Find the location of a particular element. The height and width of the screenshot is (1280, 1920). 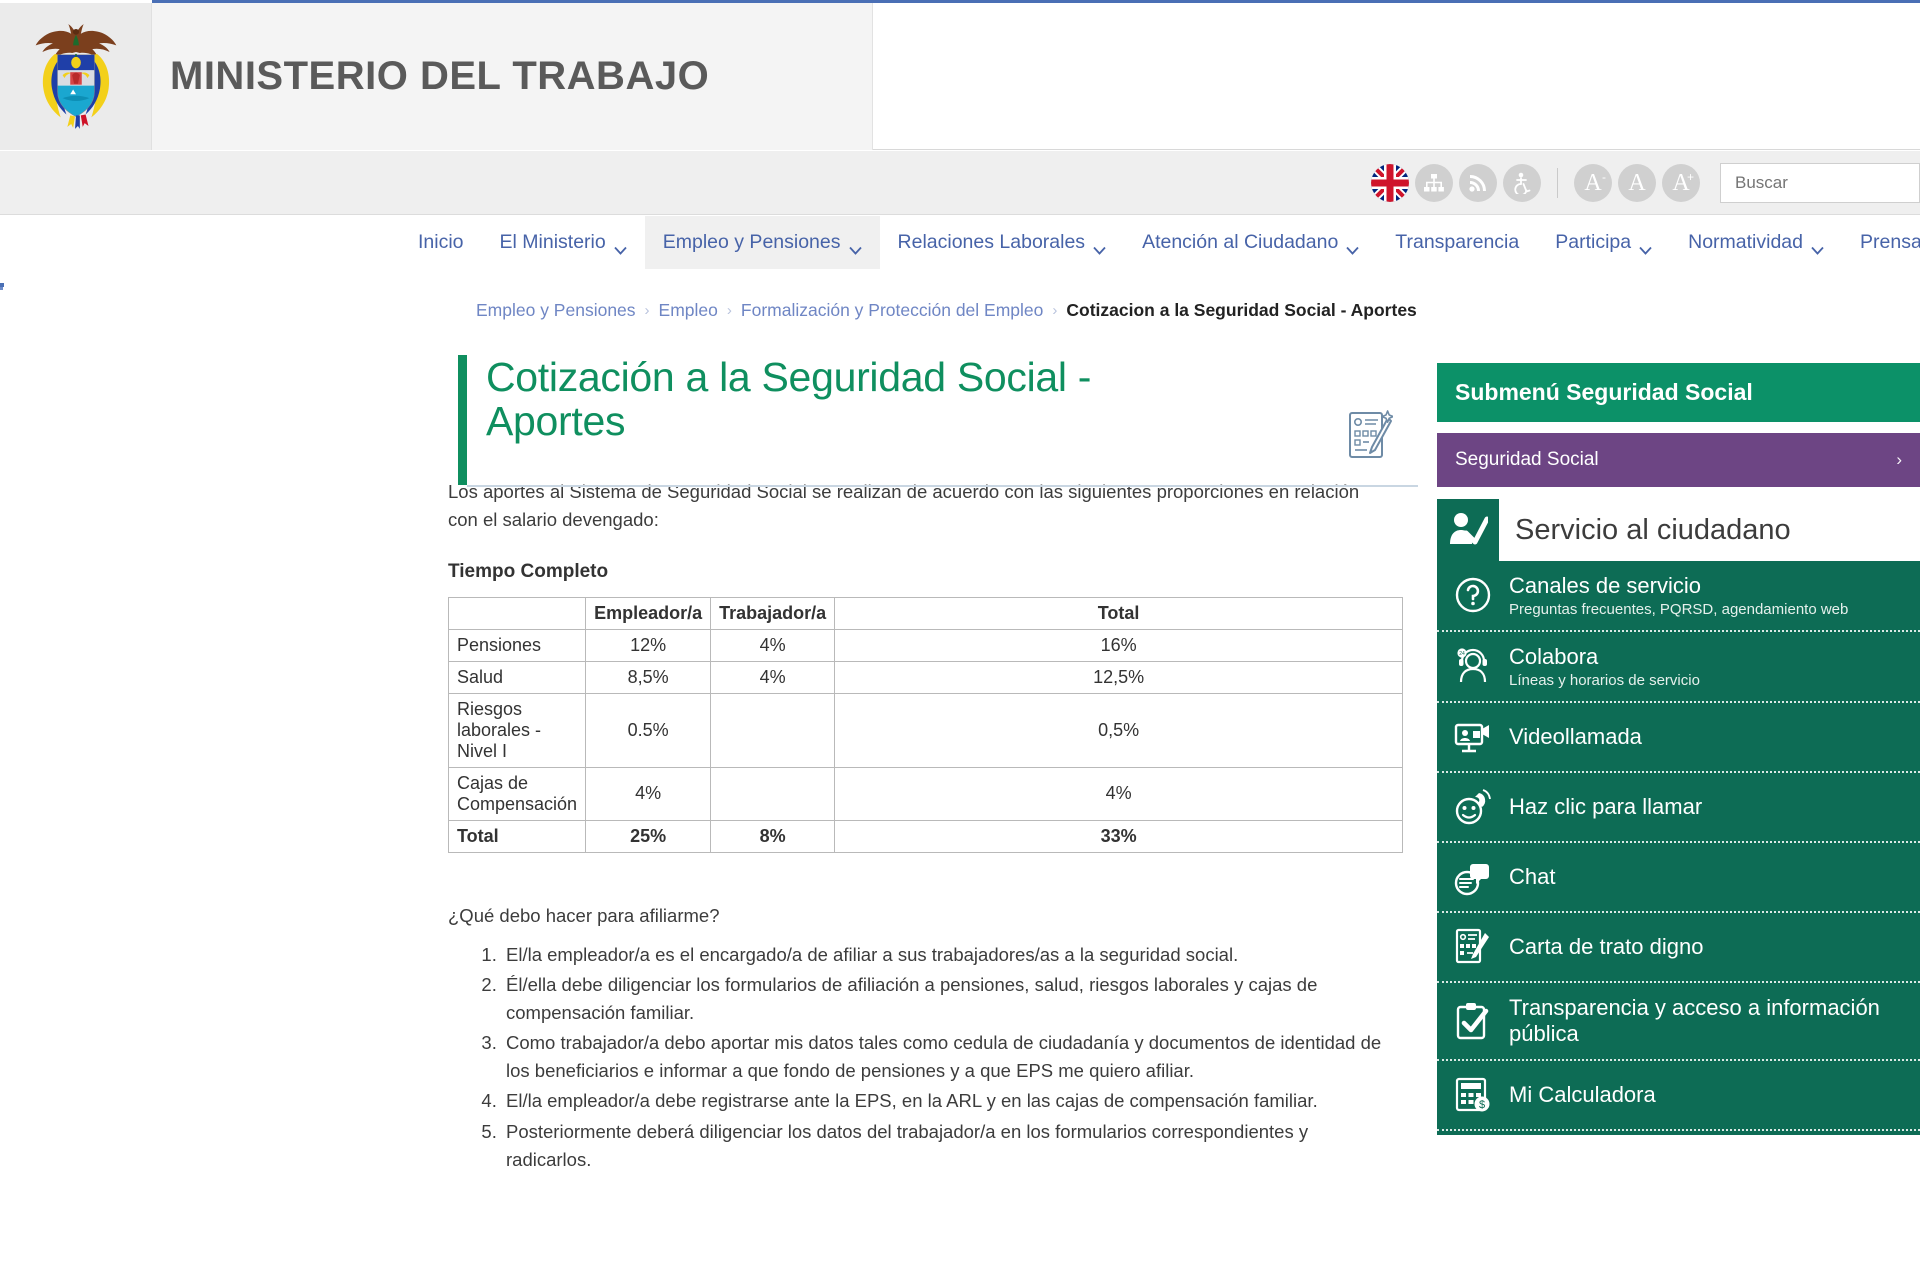

cell-total: 16% is located at coordinates (1118, 645).